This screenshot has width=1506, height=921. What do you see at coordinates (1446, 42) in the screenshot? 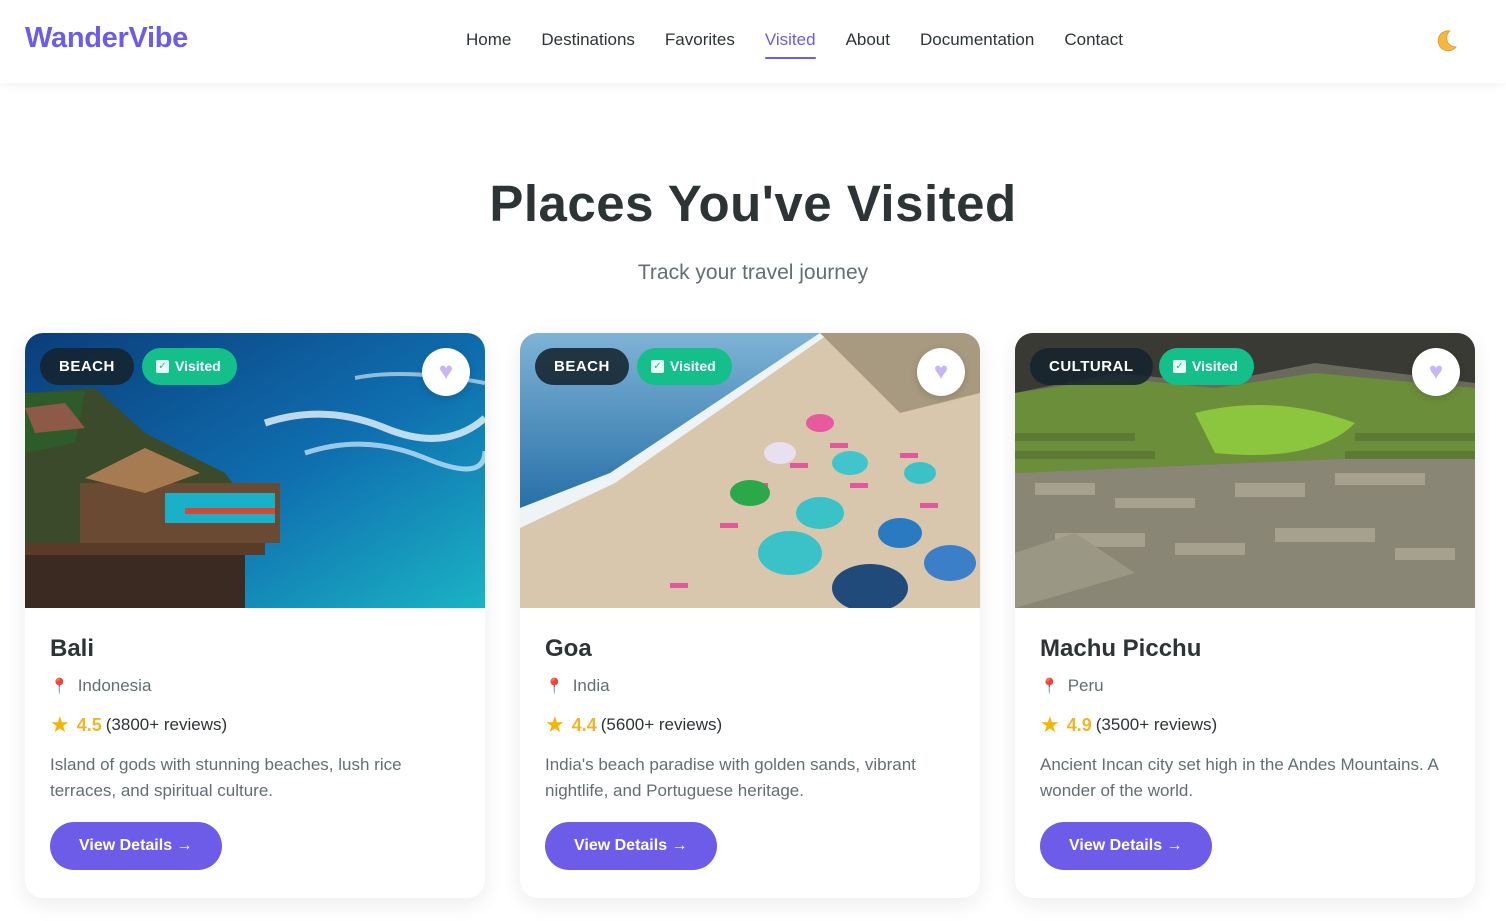
I see `moon-icon` at bounding box center [1446, 42].